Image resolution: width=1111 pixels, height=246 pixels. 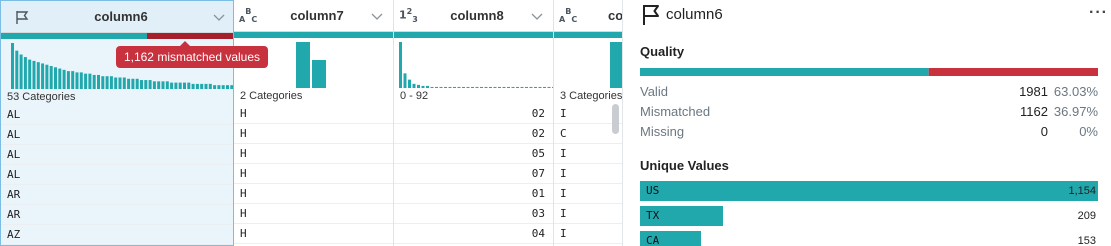 What do you see at coordinates (117, 155) in the screenshot?
I see `table-cell: AL` at bounding box center [117, 155].